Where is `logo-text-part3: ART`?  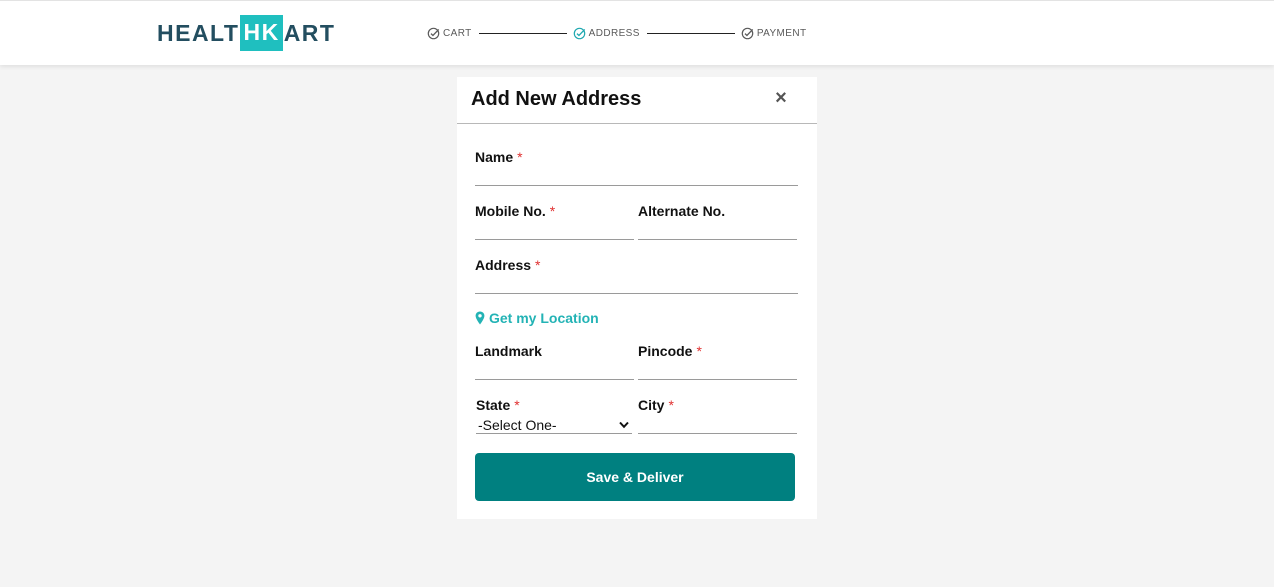
logo-text-part3: ART is located at coordinates (309, 32).